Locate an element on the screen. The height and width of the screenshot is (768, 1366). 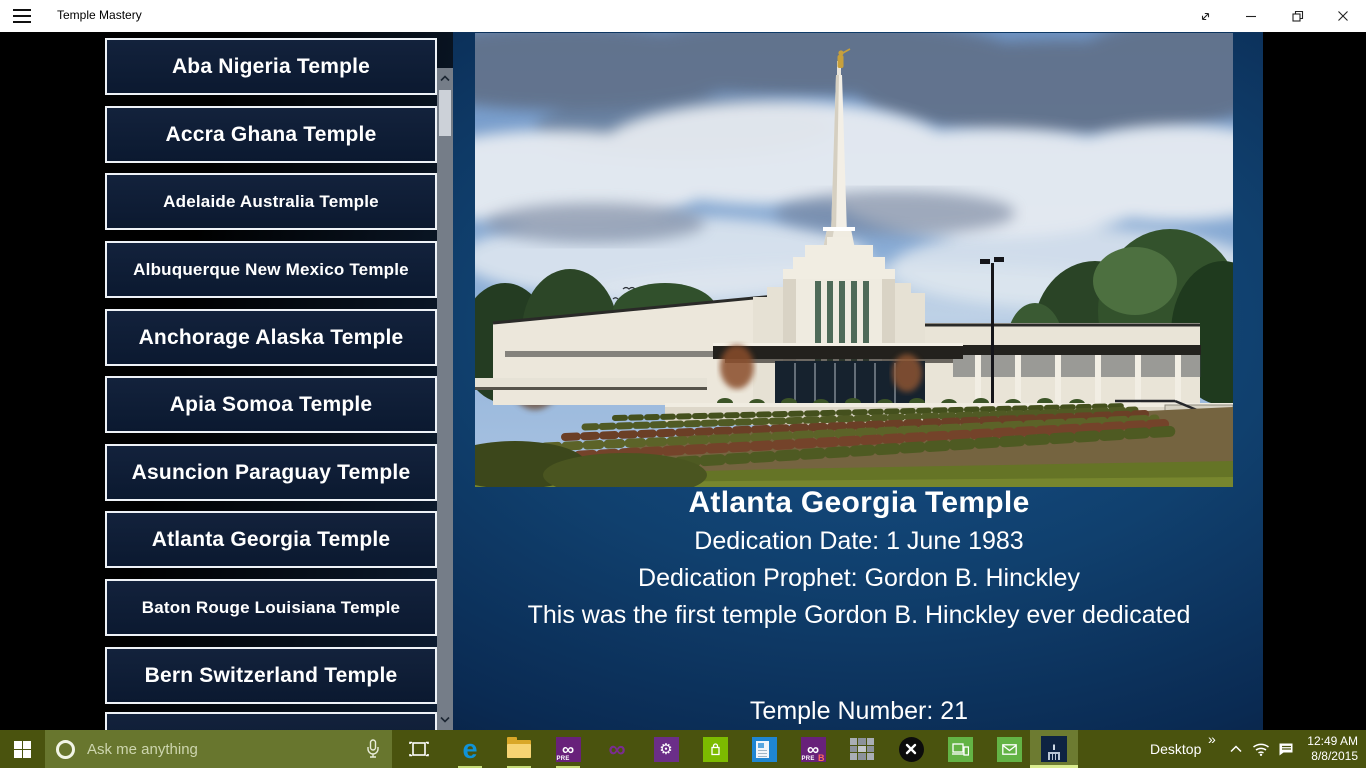
scroll-up-icon is located at coordinates (445, 78).